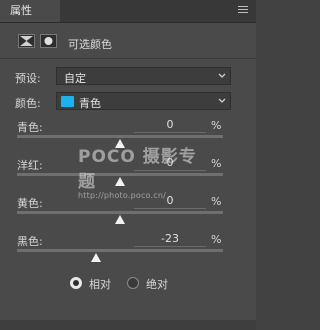  What do you see at coordinates (216, 125) in the screenshot?
I see `cyan-percent-unit: %` at bounding box center [216, 125].